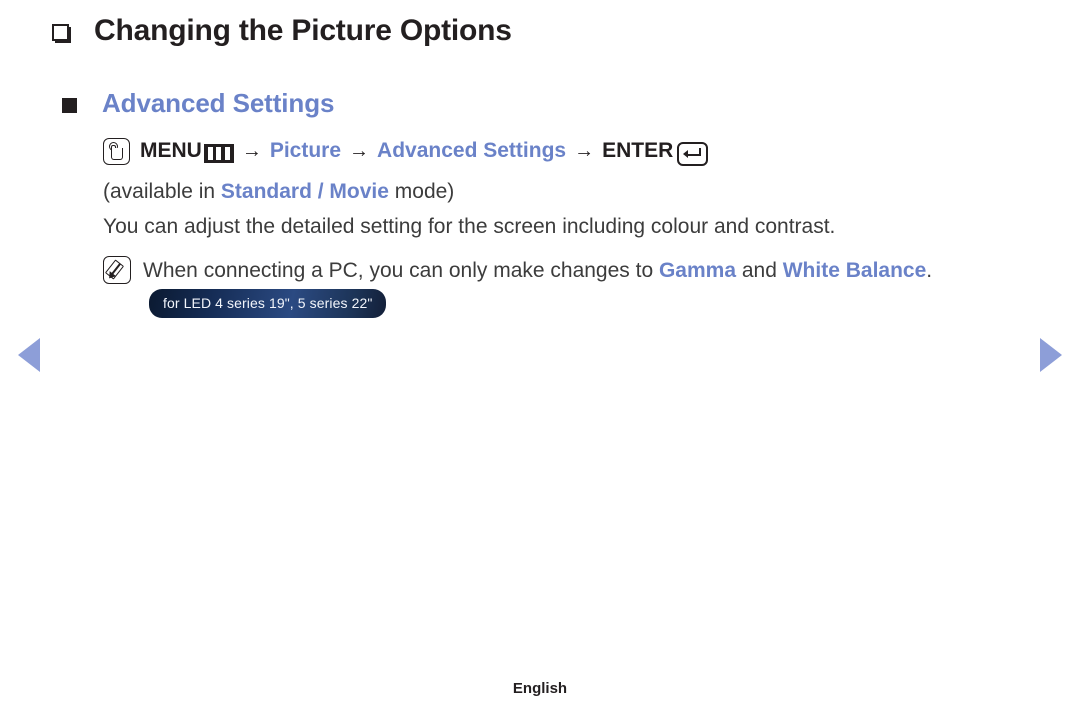  Describe the element at coordinates (171, 150) in the screenshot. I see `menu-label: MENU` at that location.